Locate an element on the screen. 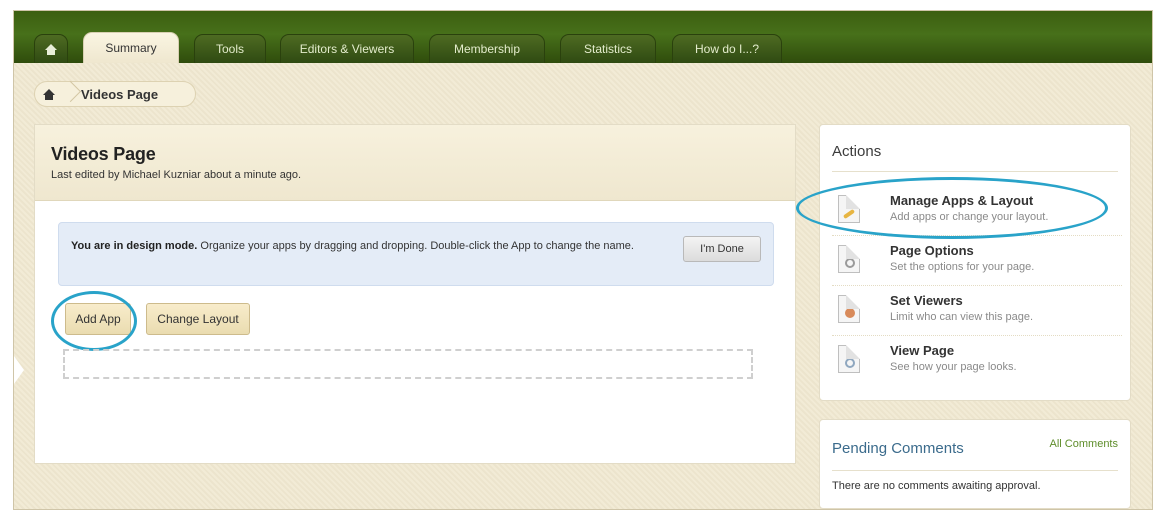 The height and width of the screenshot is (523, 1160). tab-membership-label: Membership is located at coordinates (487, 49).